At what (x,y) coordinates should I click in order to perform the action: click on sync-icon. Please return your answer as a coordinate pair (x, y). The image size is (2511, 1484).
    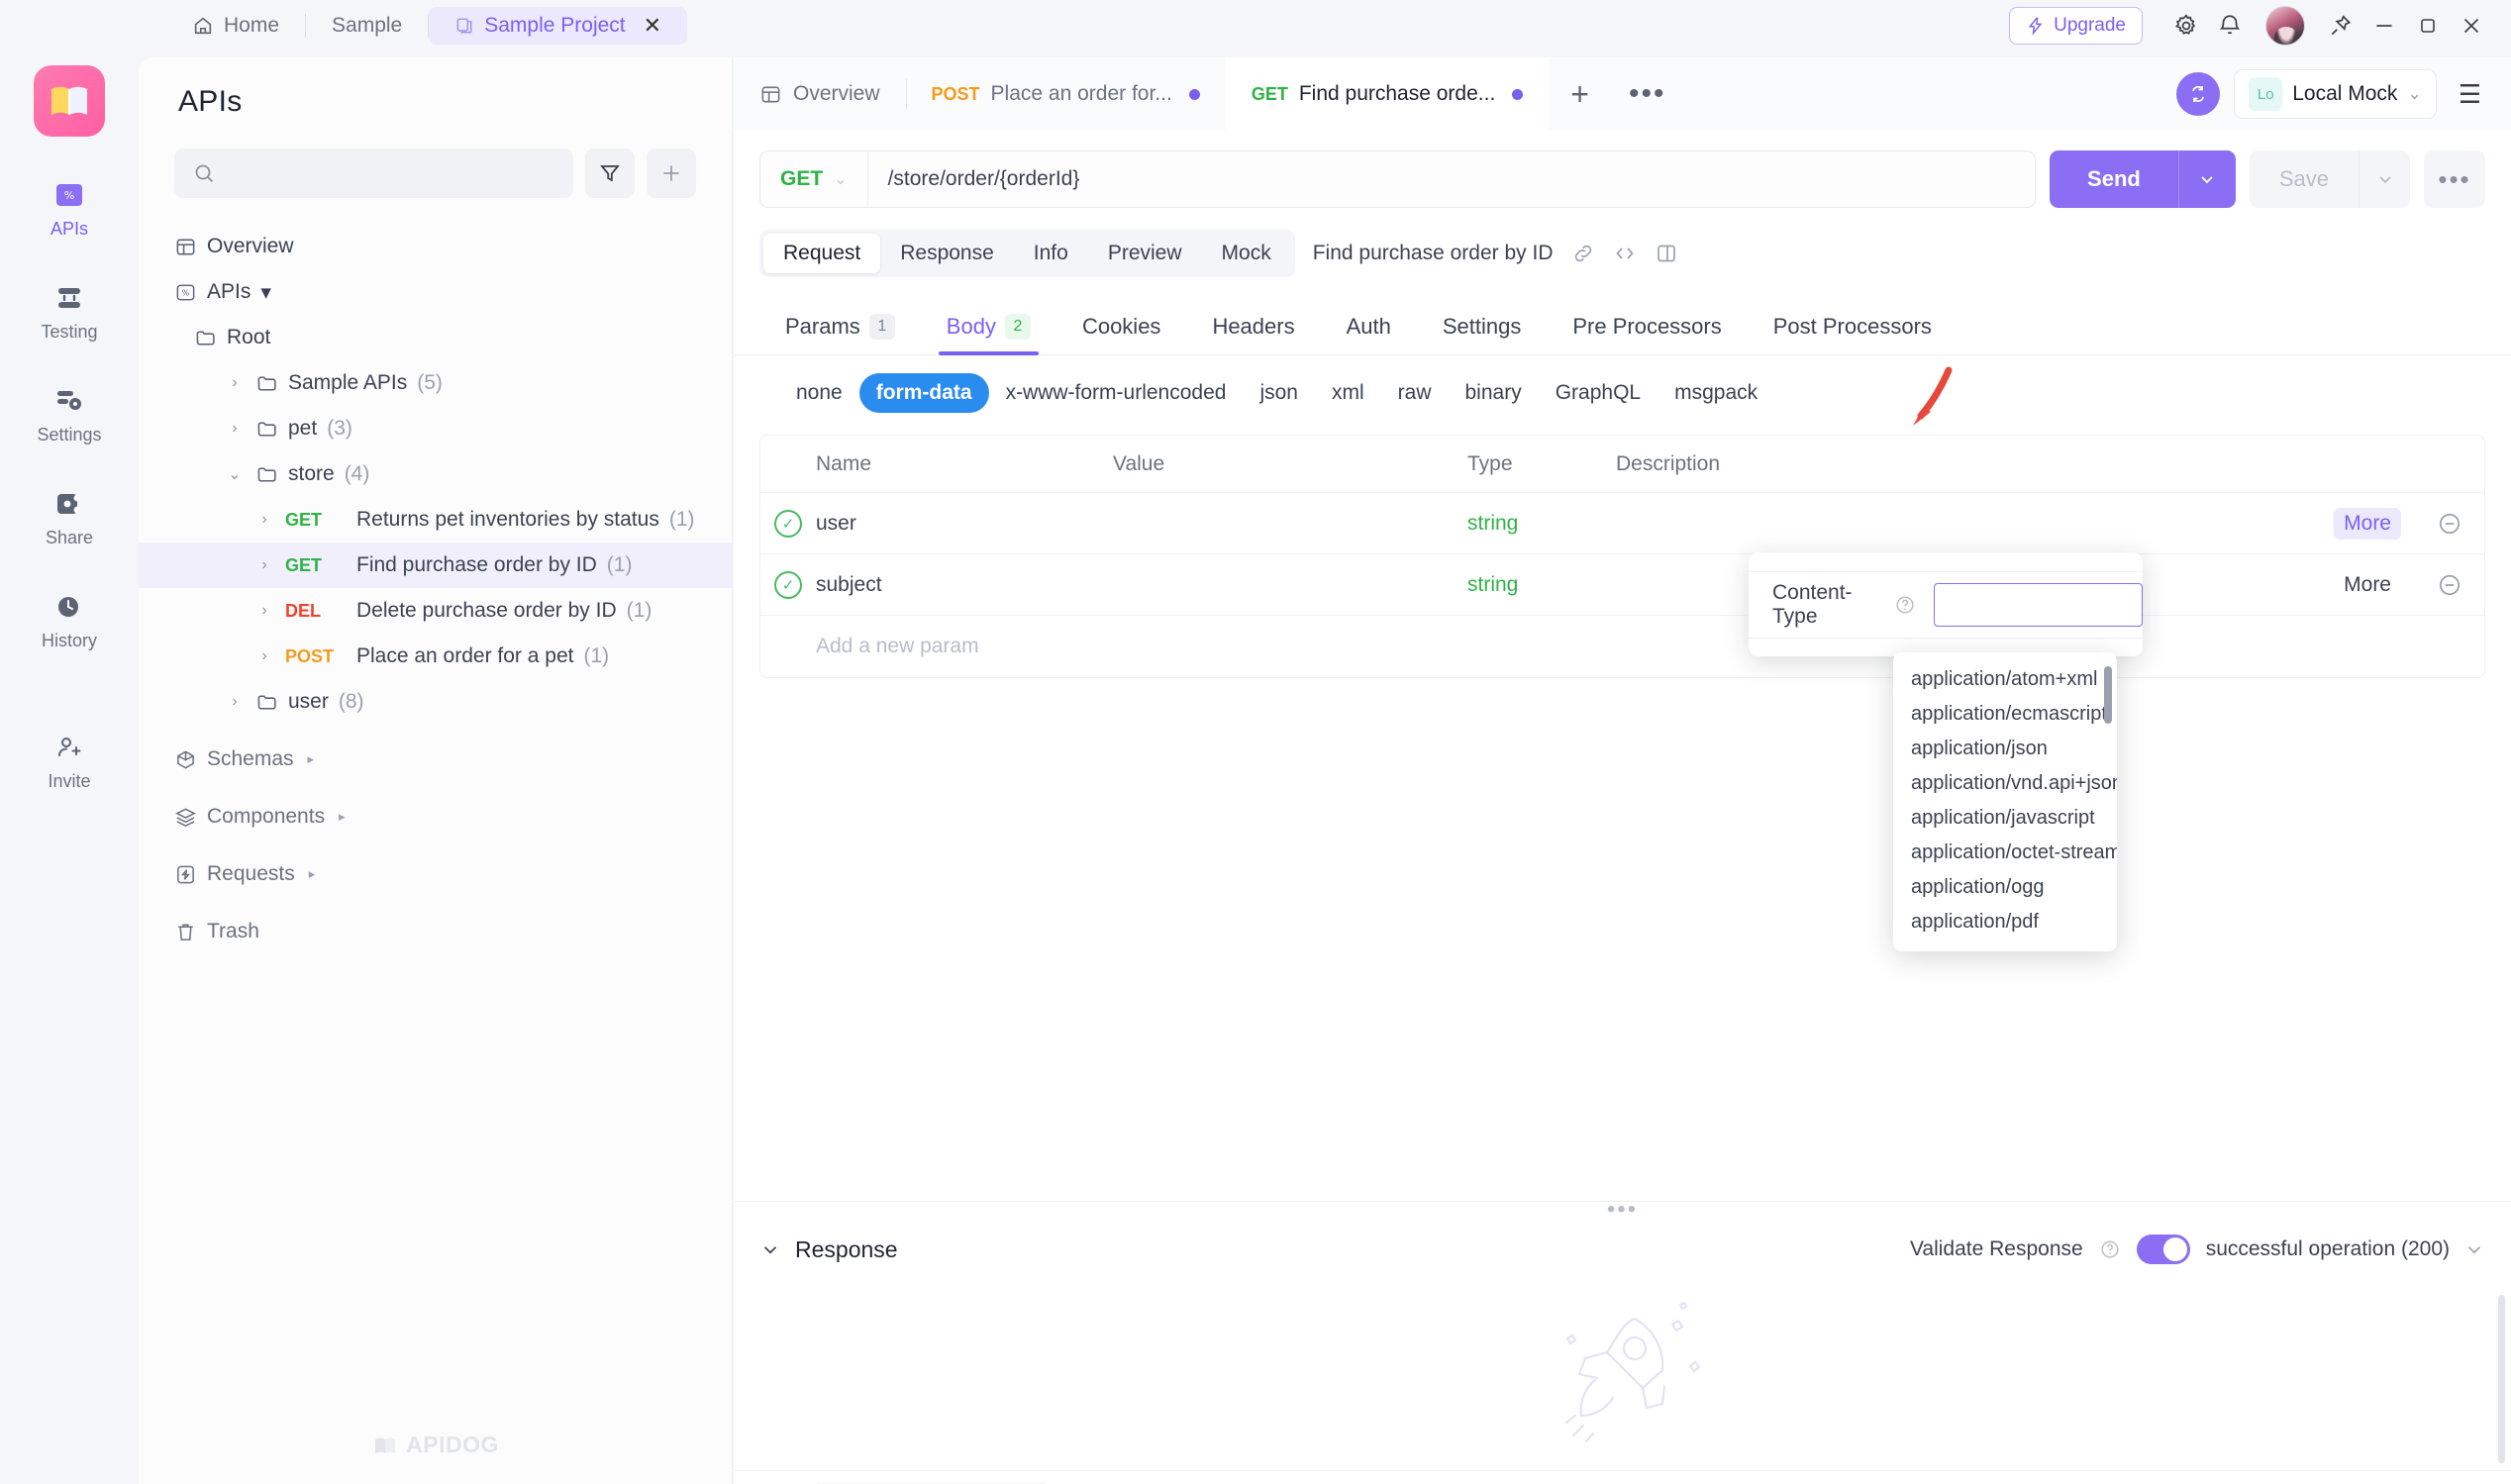
    Looking at the image, I should click on (2198, 94).